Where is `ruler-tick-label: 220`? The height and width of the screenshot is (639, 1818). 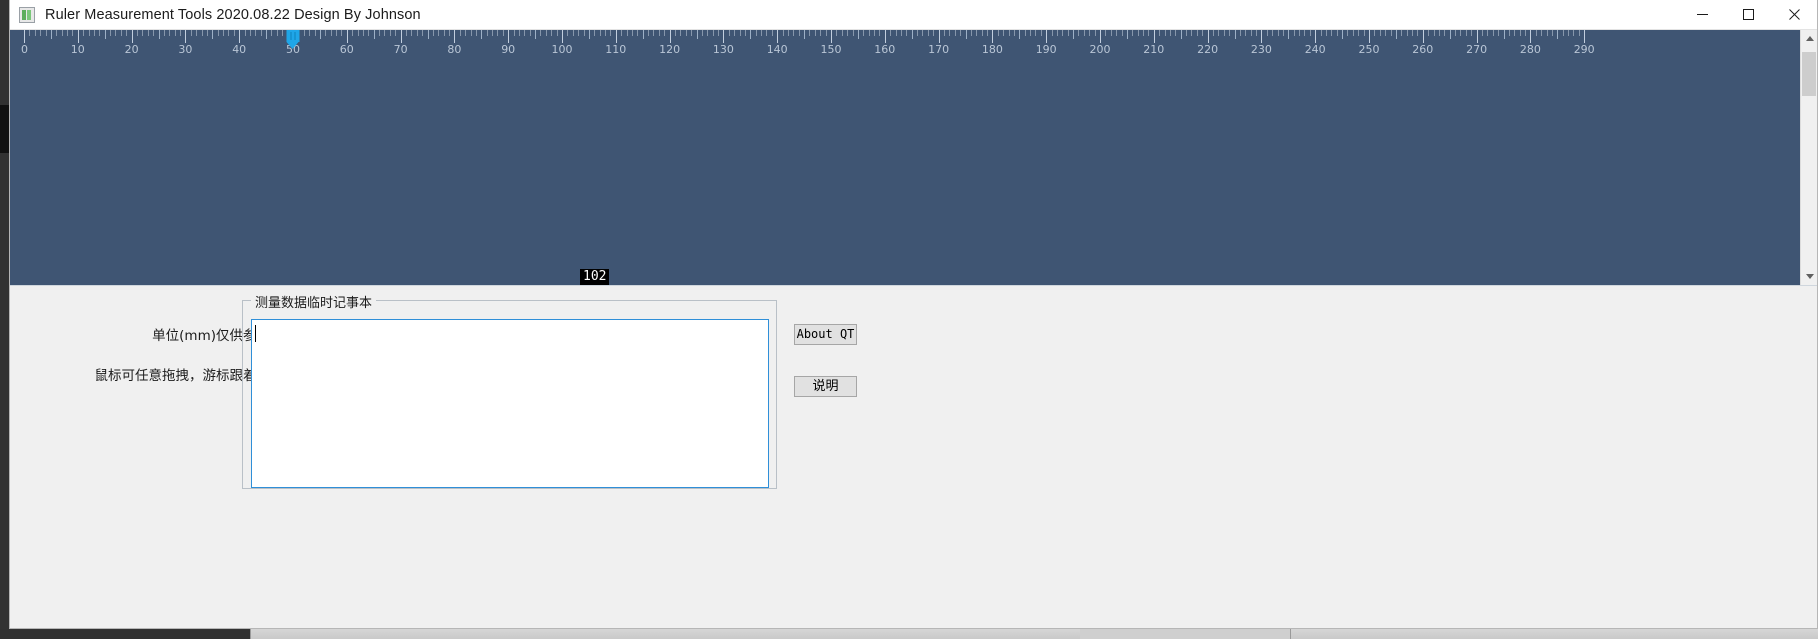 ruler-tick-label: 220 is located at coordinates (1208, 49).